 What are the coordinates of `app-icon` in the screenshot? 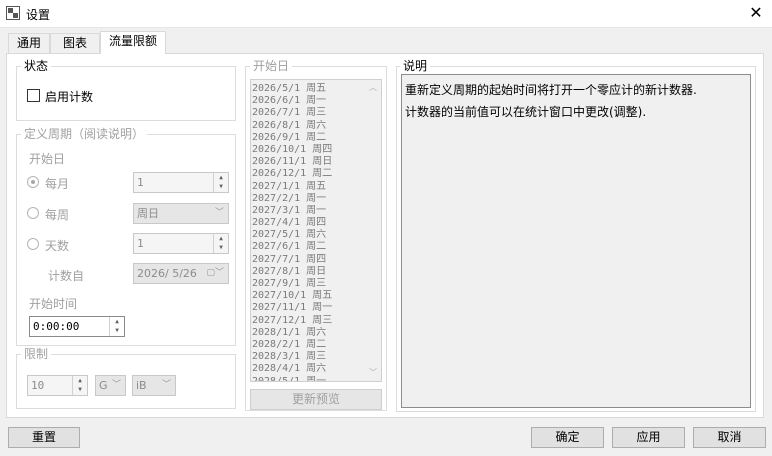 It's located at (13, 13).